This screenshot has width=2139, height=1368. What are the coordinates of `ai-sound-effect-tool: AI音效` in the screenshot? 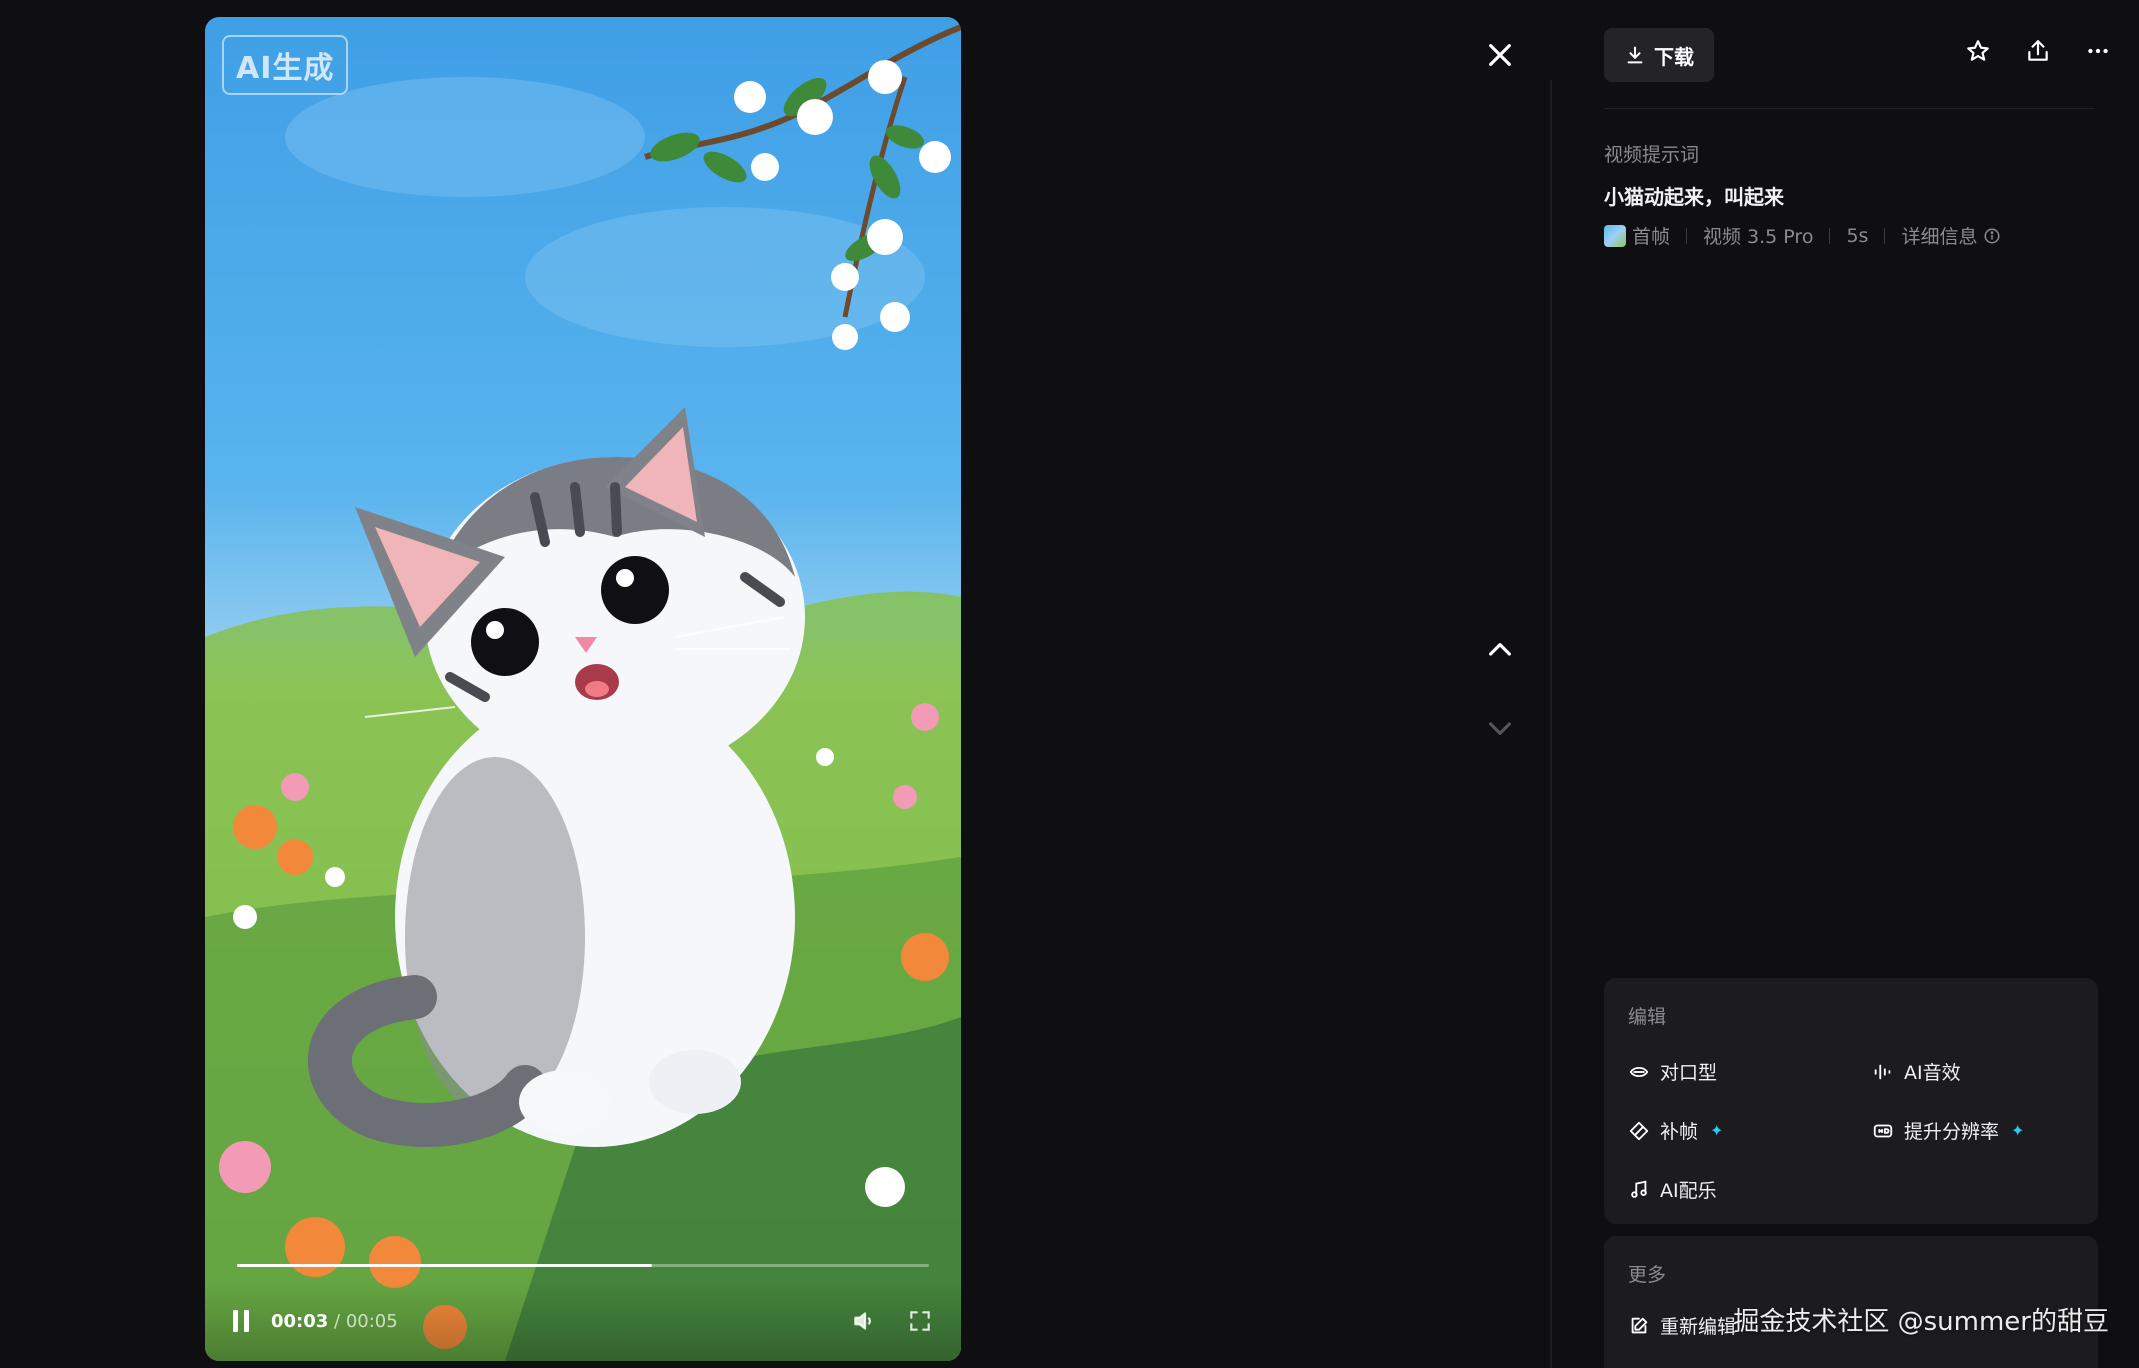 It's located at (1916, 1071).